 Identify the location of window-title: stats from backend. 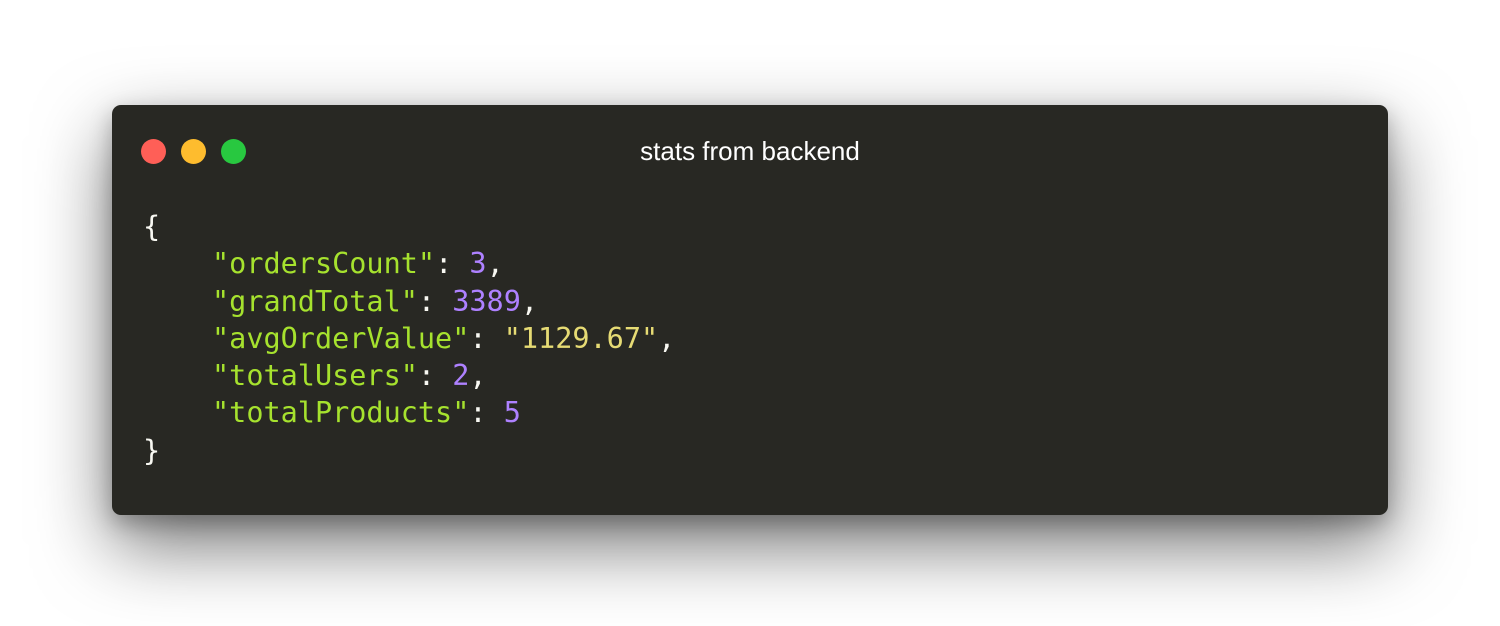
(750, 151).